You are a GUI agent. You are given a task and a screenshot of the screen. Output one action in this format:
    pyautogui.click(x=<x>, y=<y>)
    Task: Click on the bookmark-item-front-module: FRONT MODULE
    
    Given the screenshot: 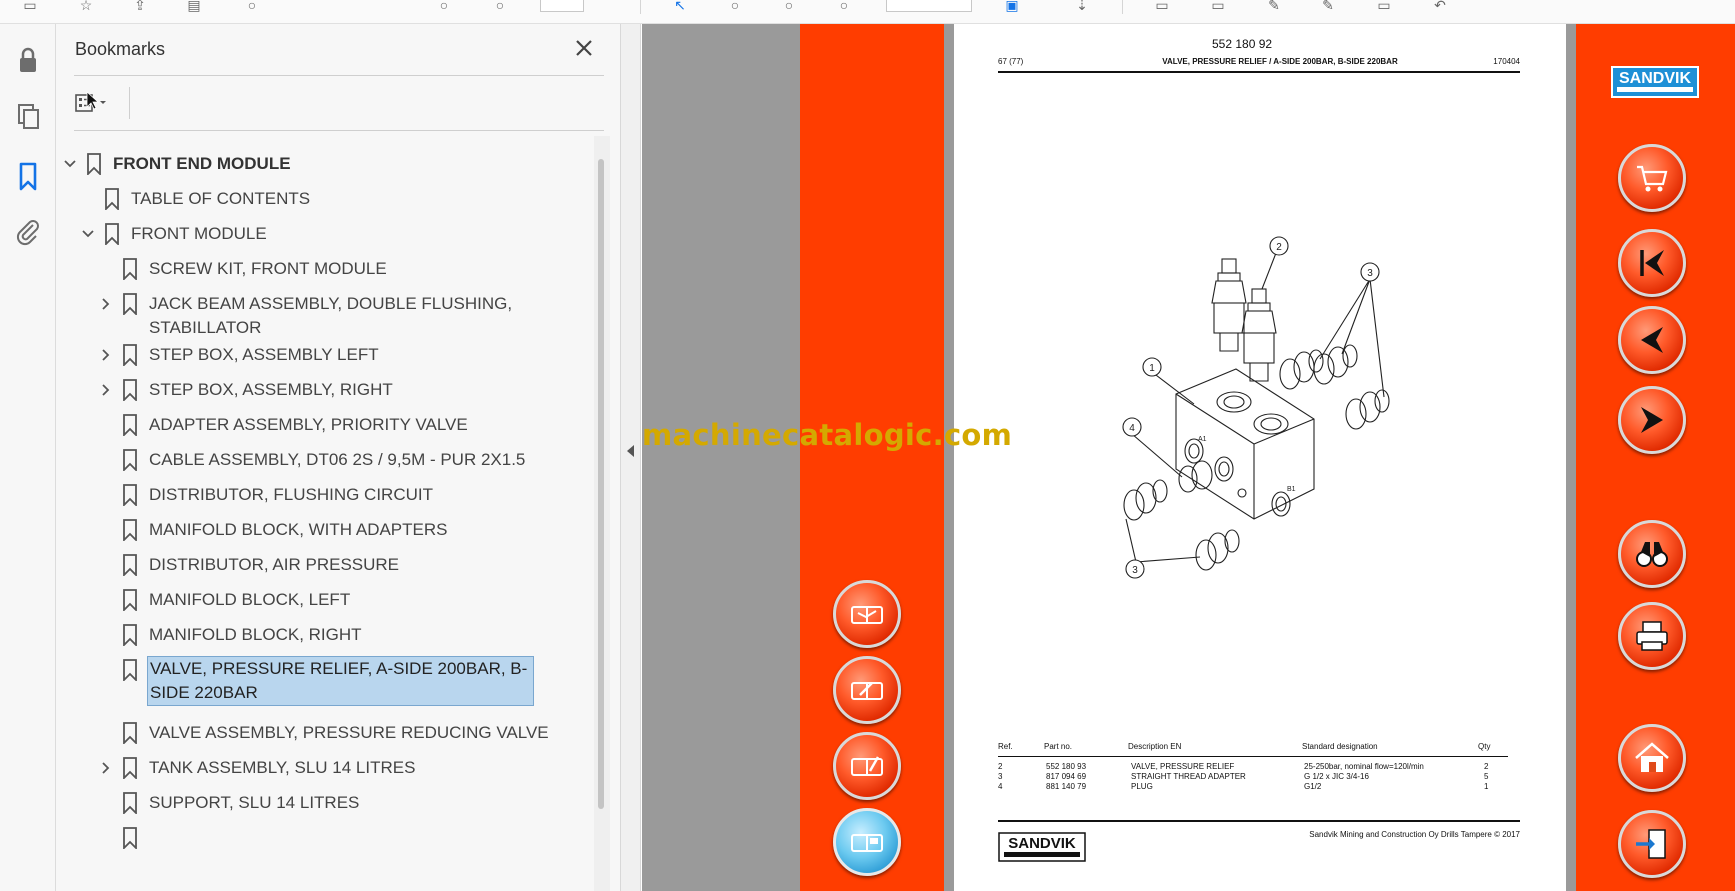 What is the action you would take?
    pyautogui.click(x=324, y=234)
    